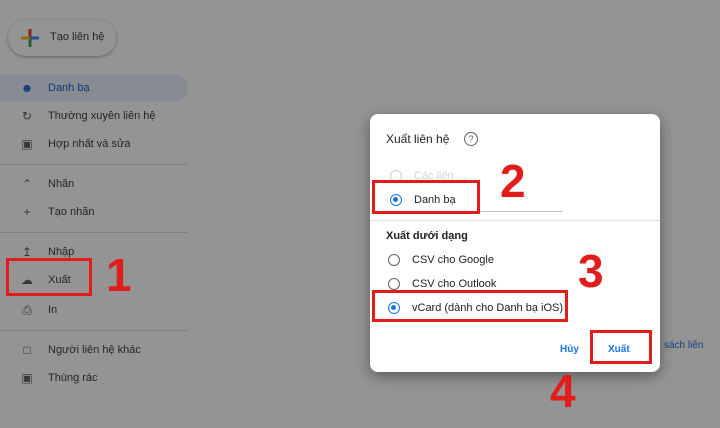 The height and width of the screenshot is (428, 720). What do you see at coordinates (520, 211) in the screenshot?
I see `contacts-select-underline` at bounding box center [520, 211].